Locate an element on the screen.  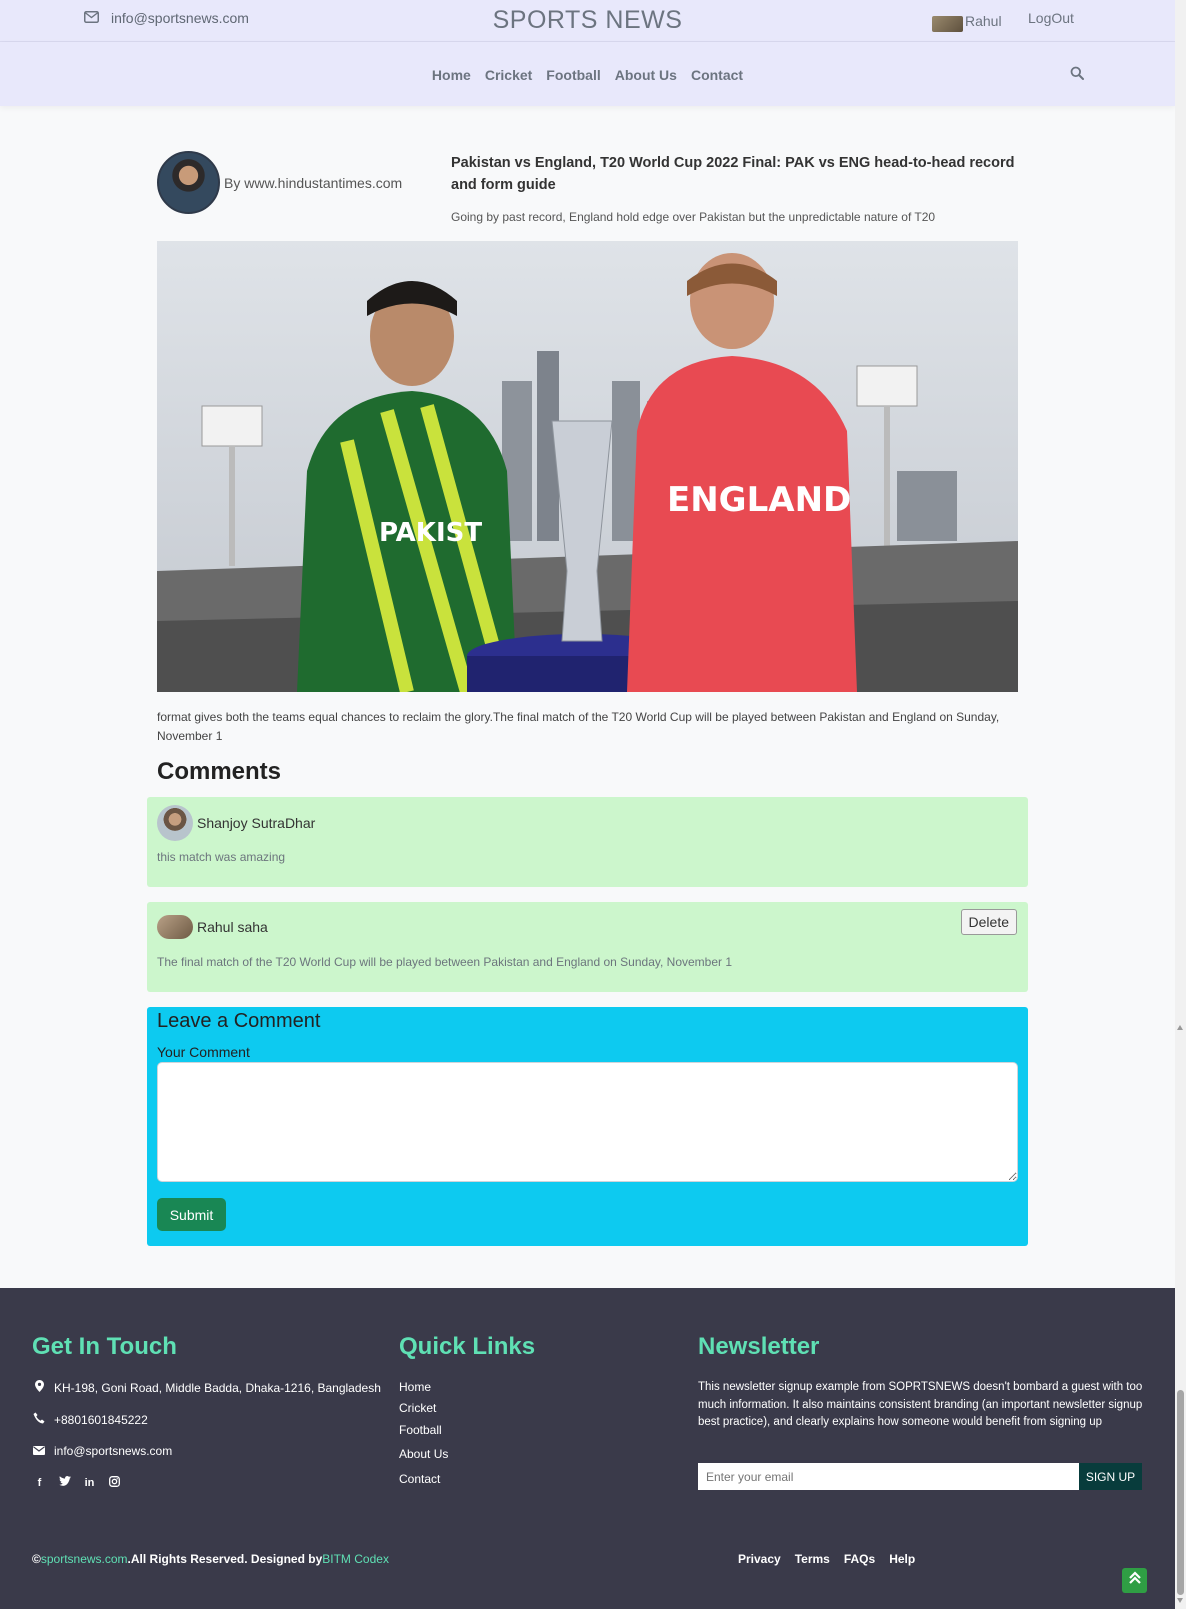
phone-icon is located at coordinates (39, 1419).